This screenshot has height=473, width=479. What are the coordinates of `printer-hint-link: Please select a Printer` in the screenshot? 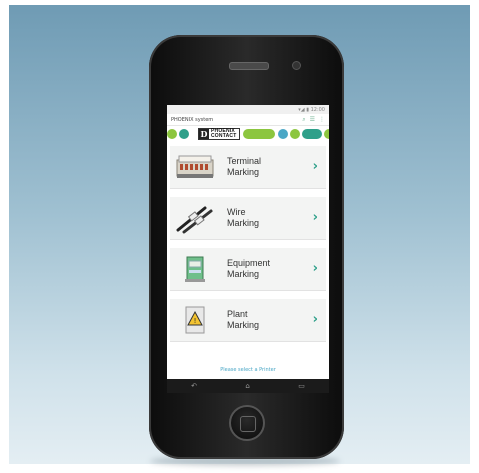 It's located at (248, 370).